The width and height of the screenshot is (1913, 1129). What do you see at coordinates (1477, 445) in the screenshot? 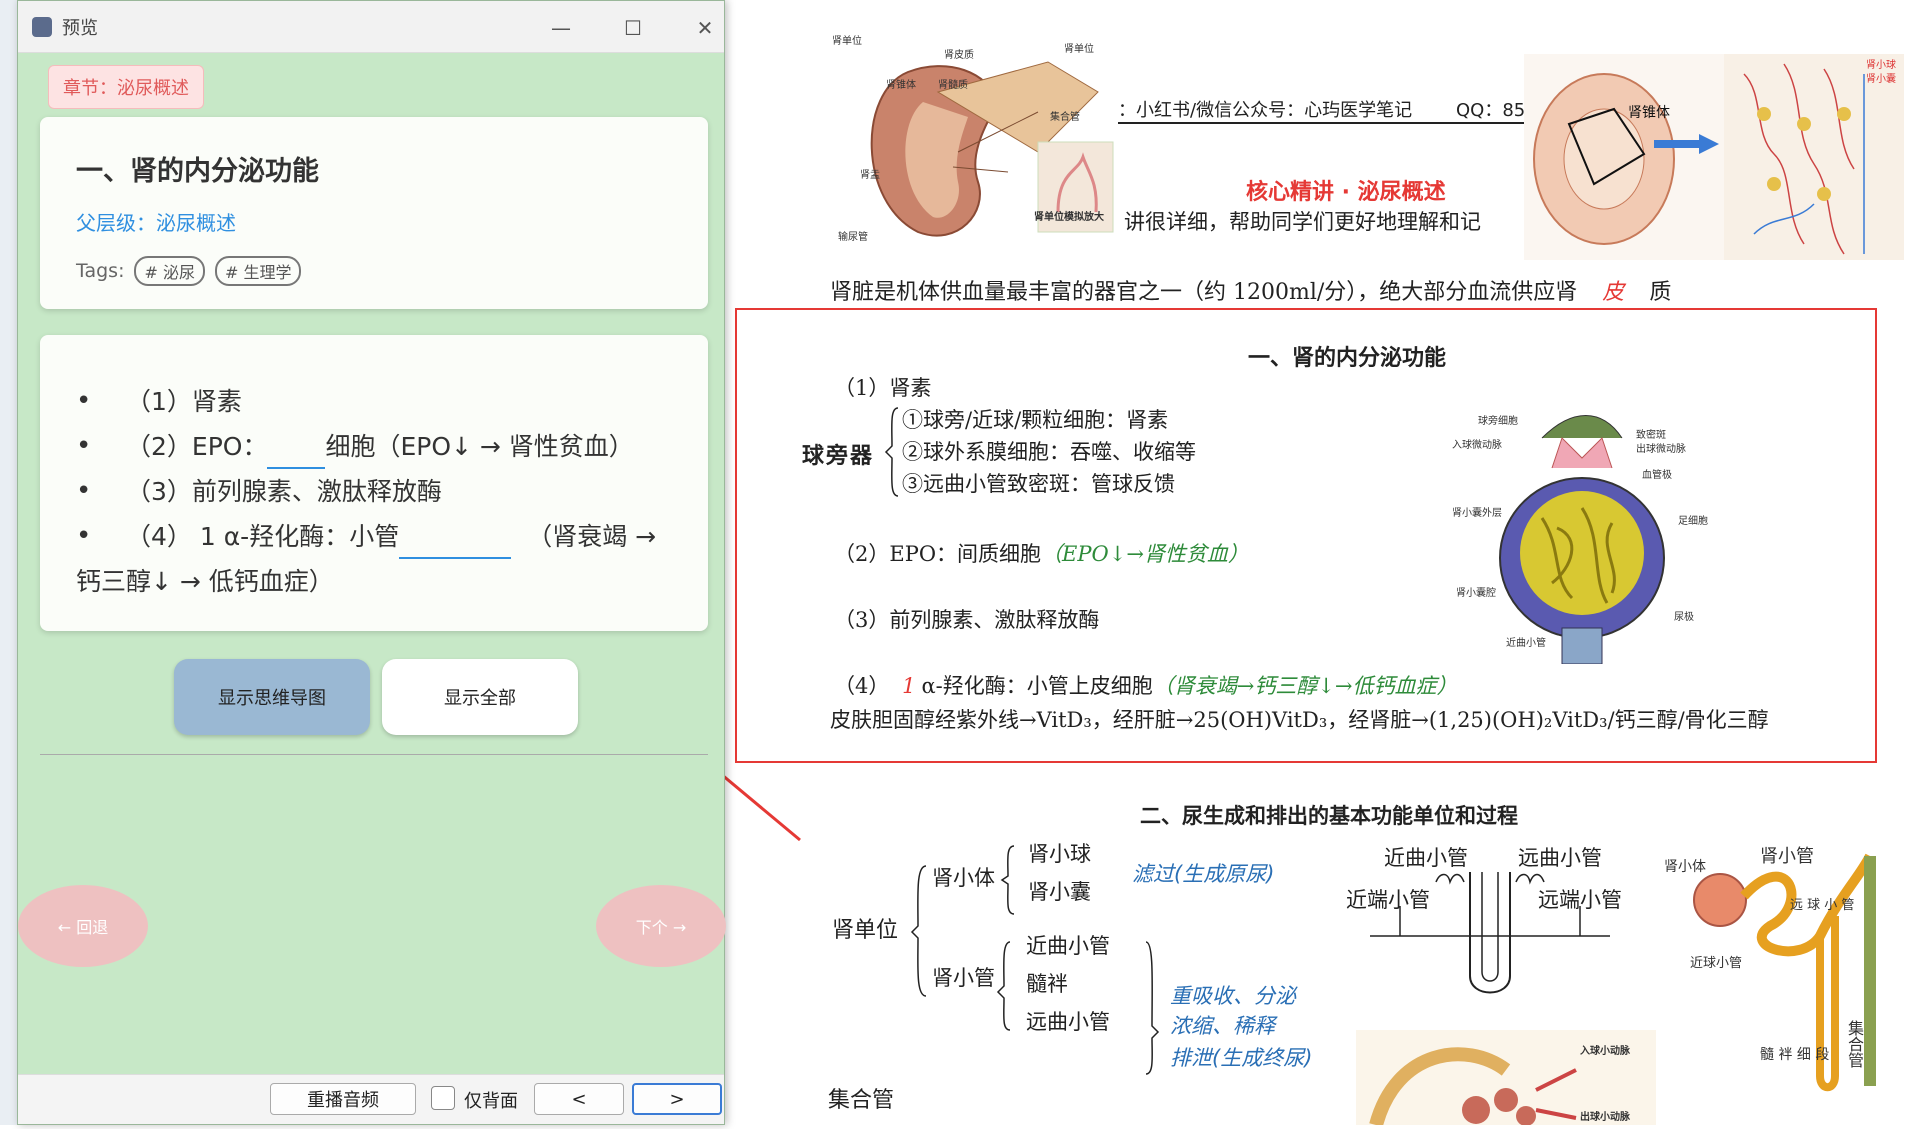
I see `fig-label-aff: 入球微动脉` at bounding box center [1477, 445].